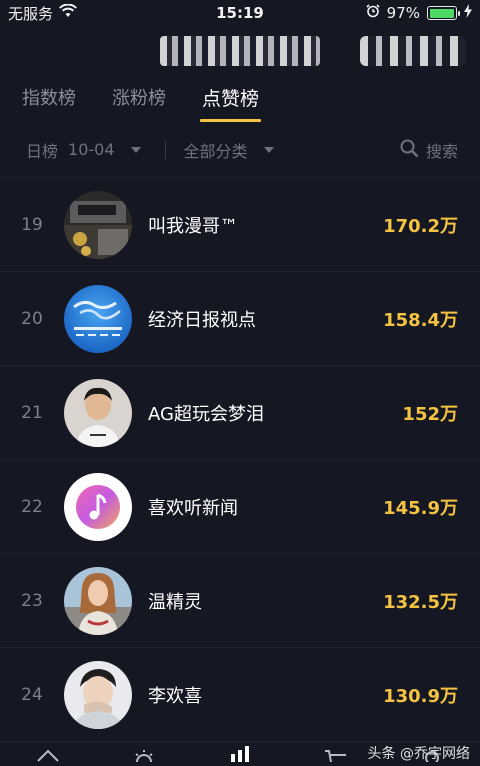 This screenshot has width=480, height=766. What do you see at coordinates (240, 695) in the screenshot?
I see `list-item: 24 李欢喜 130.9万` at bounding box center [240, 695].